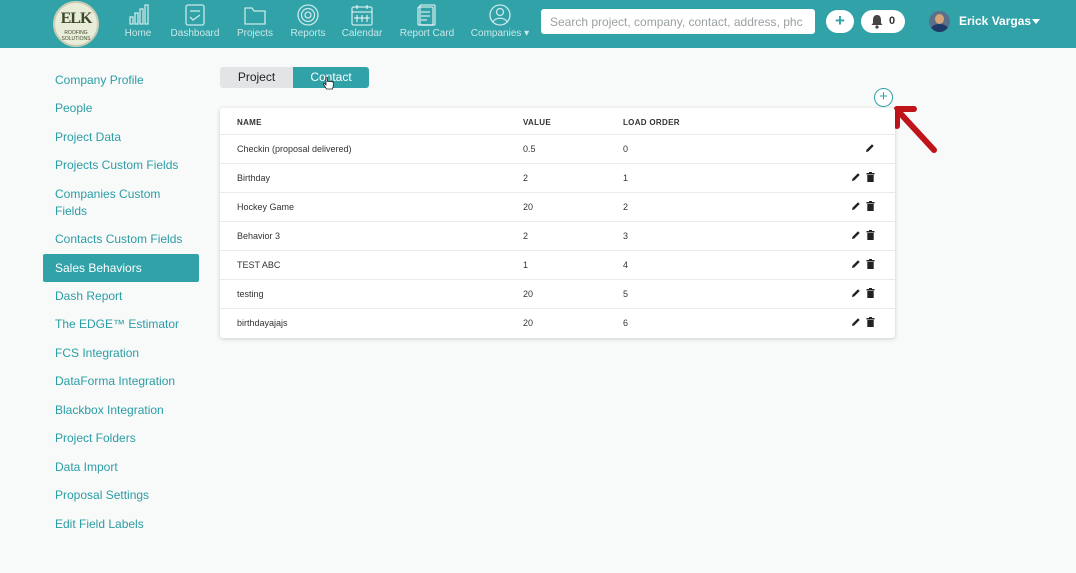  I want to click on hand-cursor-icon, so click(328, 83).